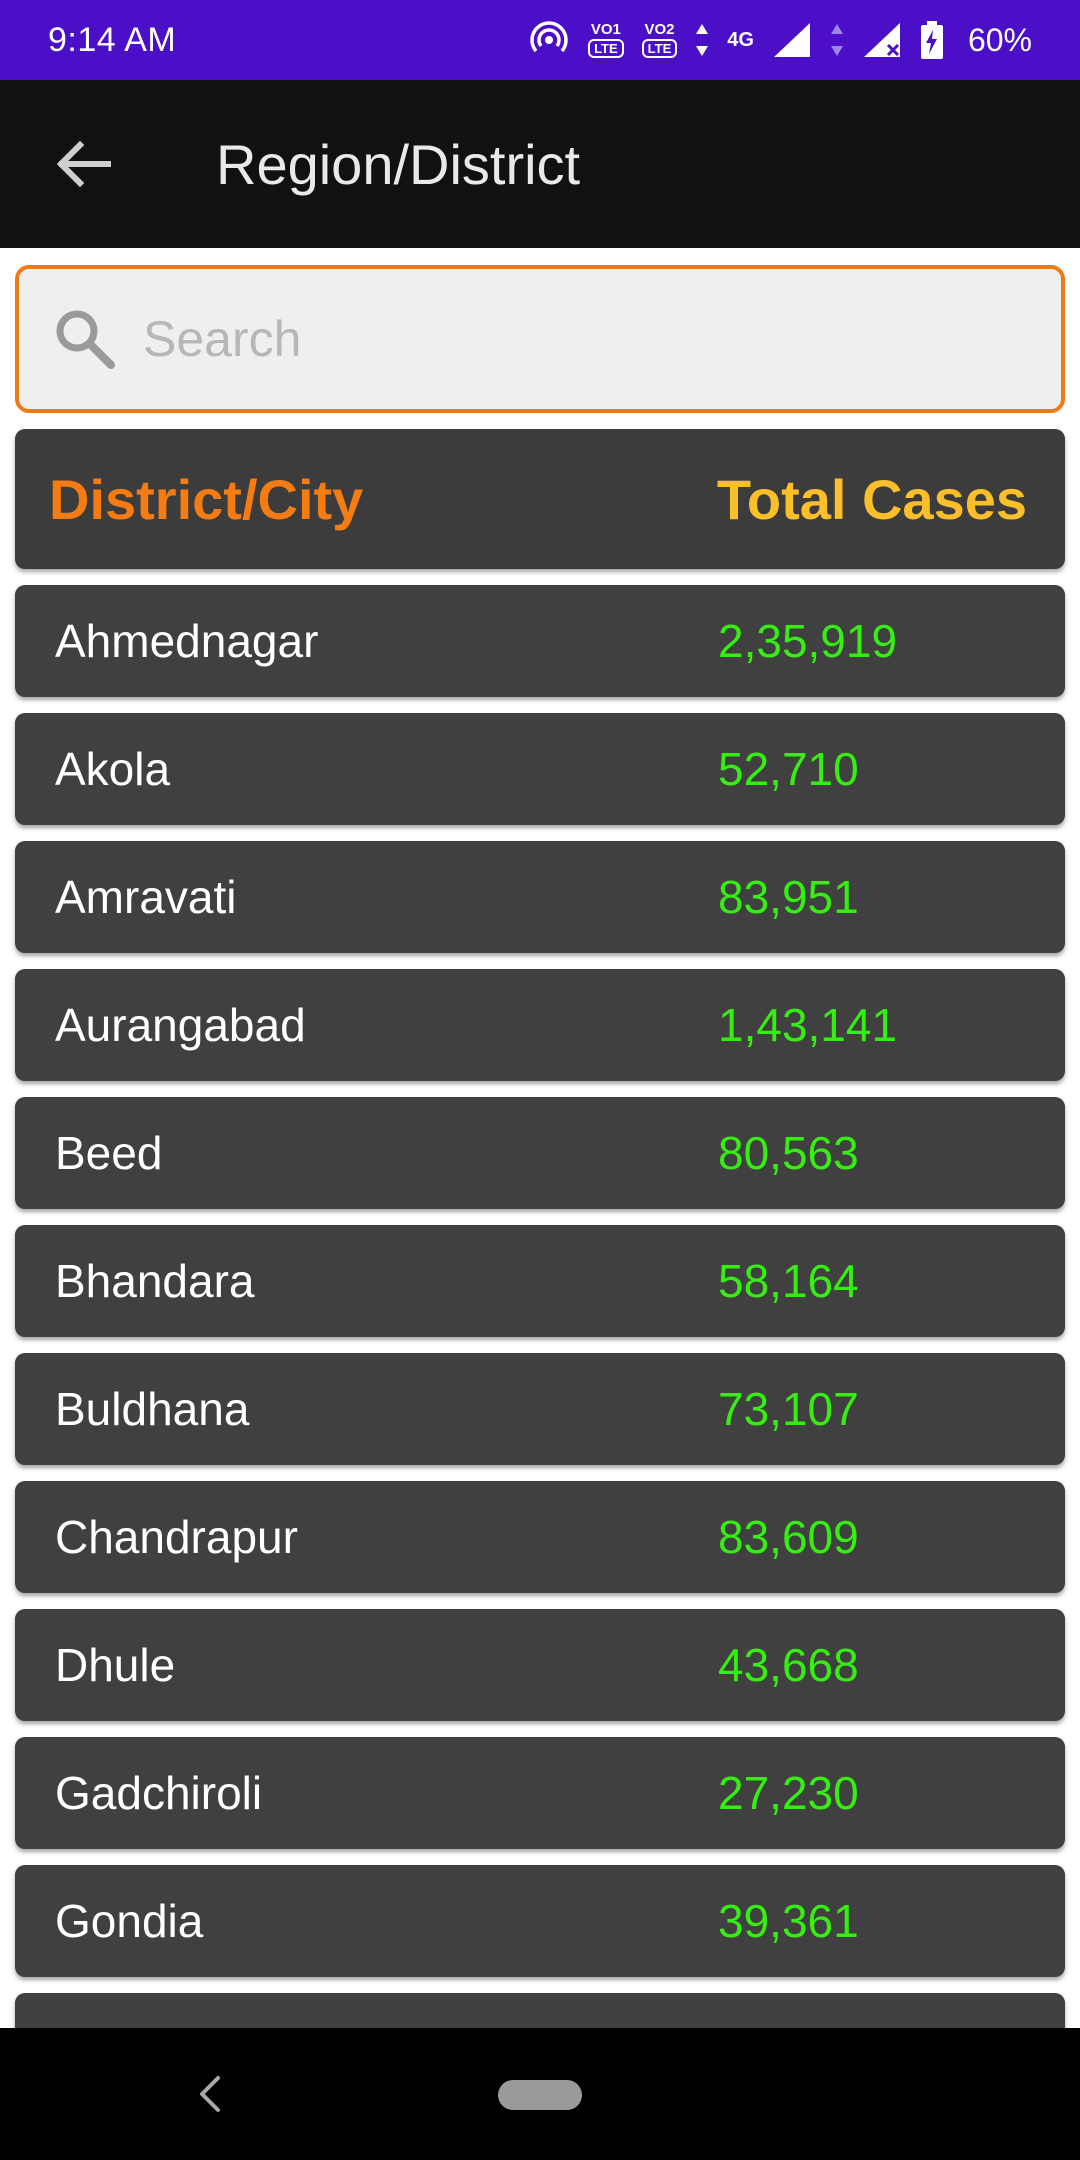  What do you see at coordinates (540, 1281) in the screenshot?
I see `table-row: Bhandara 58,164` at bounding box center [540, 1281].